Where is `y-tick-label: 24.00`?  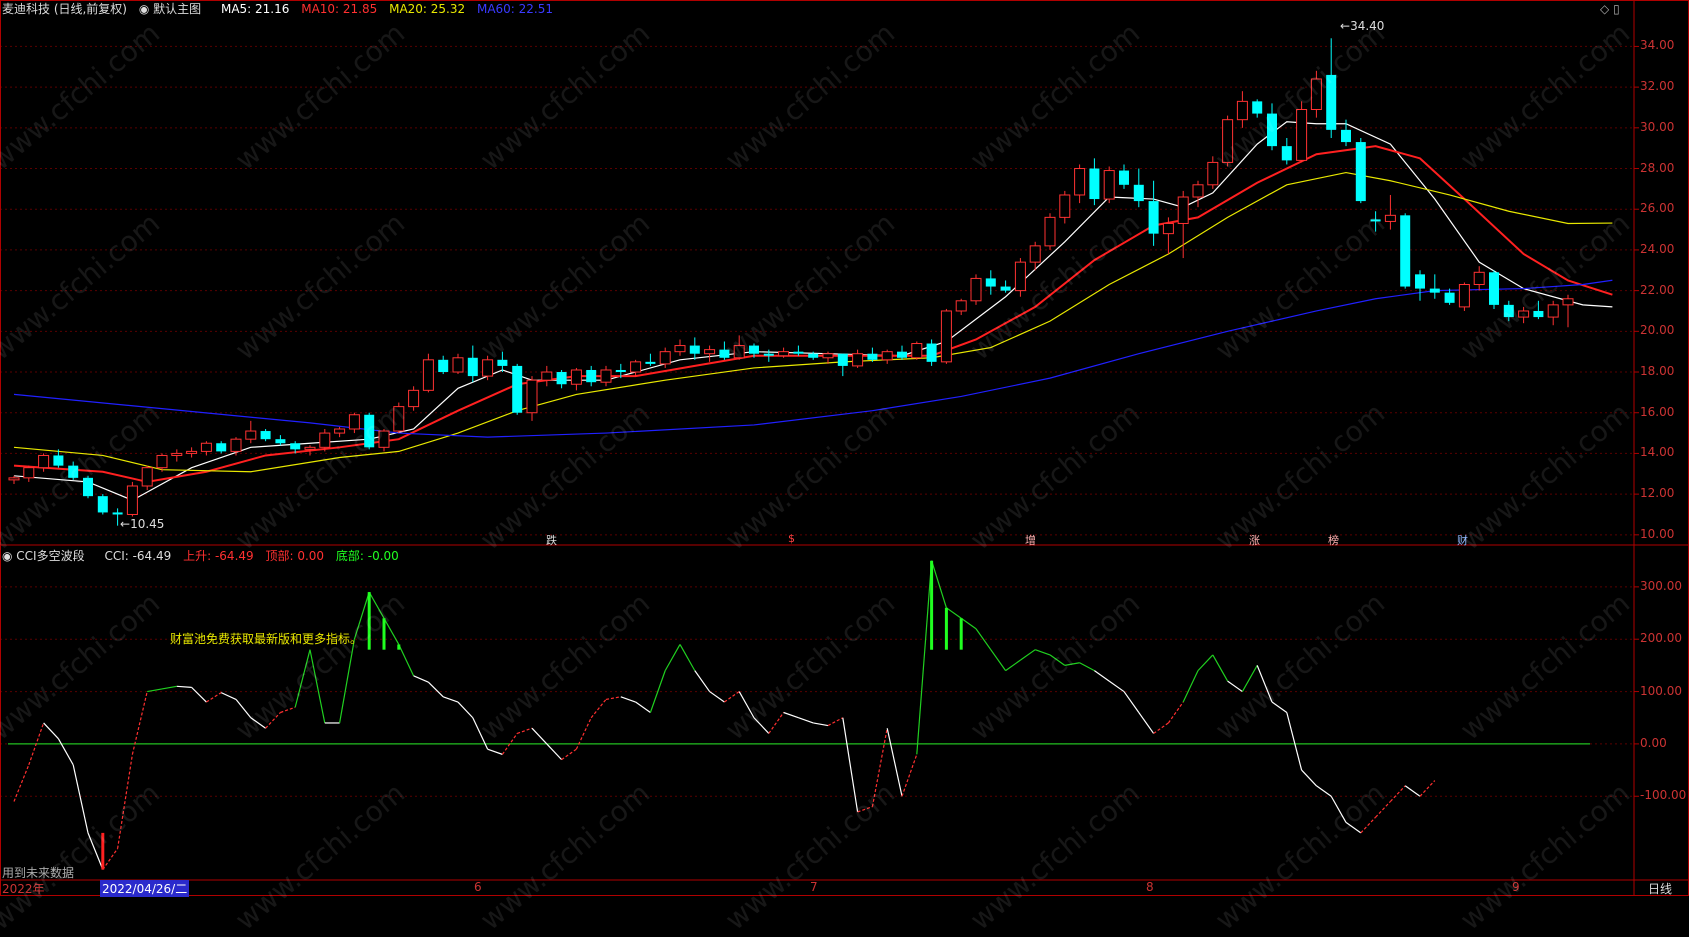
y-tick-label: 24.00 is located at coordinates (1657, 248).